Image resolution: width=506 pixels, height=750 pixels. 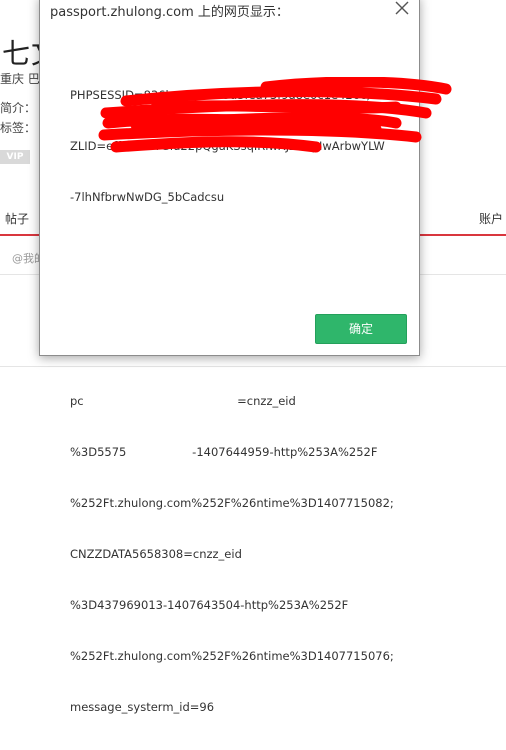 What do you see at coordinates (147, 197) in the screenshot?
I see `message-line: -7lhNfbrwNwDG_5bCadcsu` at bounding box center [147, 197].